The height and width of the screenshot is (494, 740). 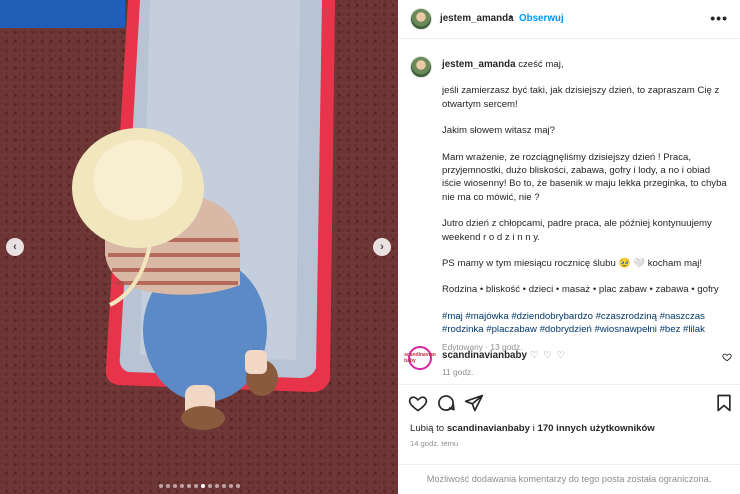 What do you see at coordinates (477, 18) in the screenshot?
I see `author-username: jestem_amanda` at bounding box center [477, 18].